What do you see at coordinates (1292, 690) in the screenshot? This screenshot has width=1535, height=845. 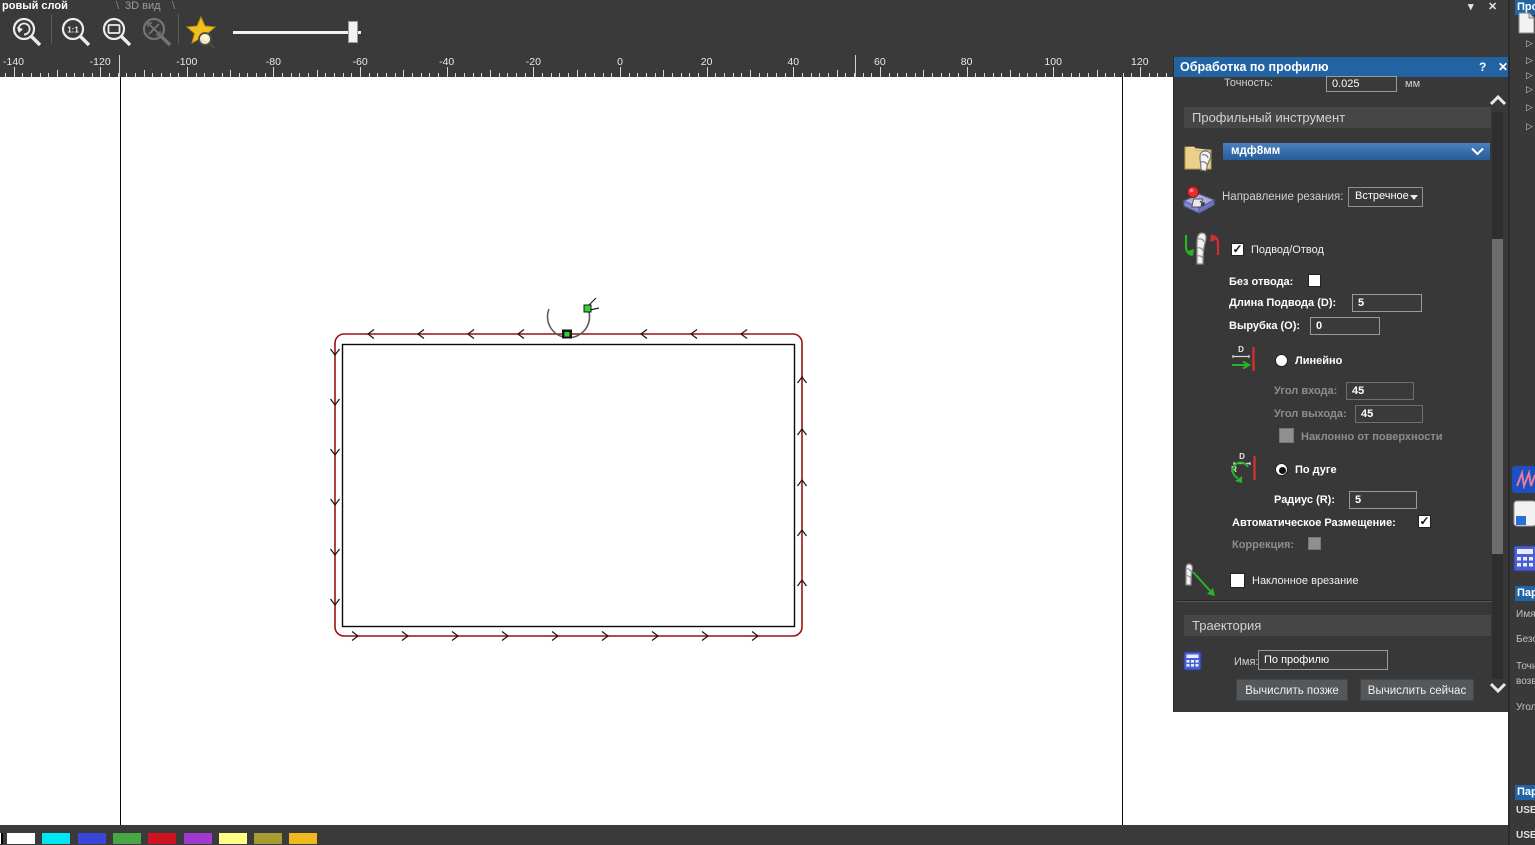 I see `calculate-later-button: Вычислить позже` at bounding box center [1292, 690].